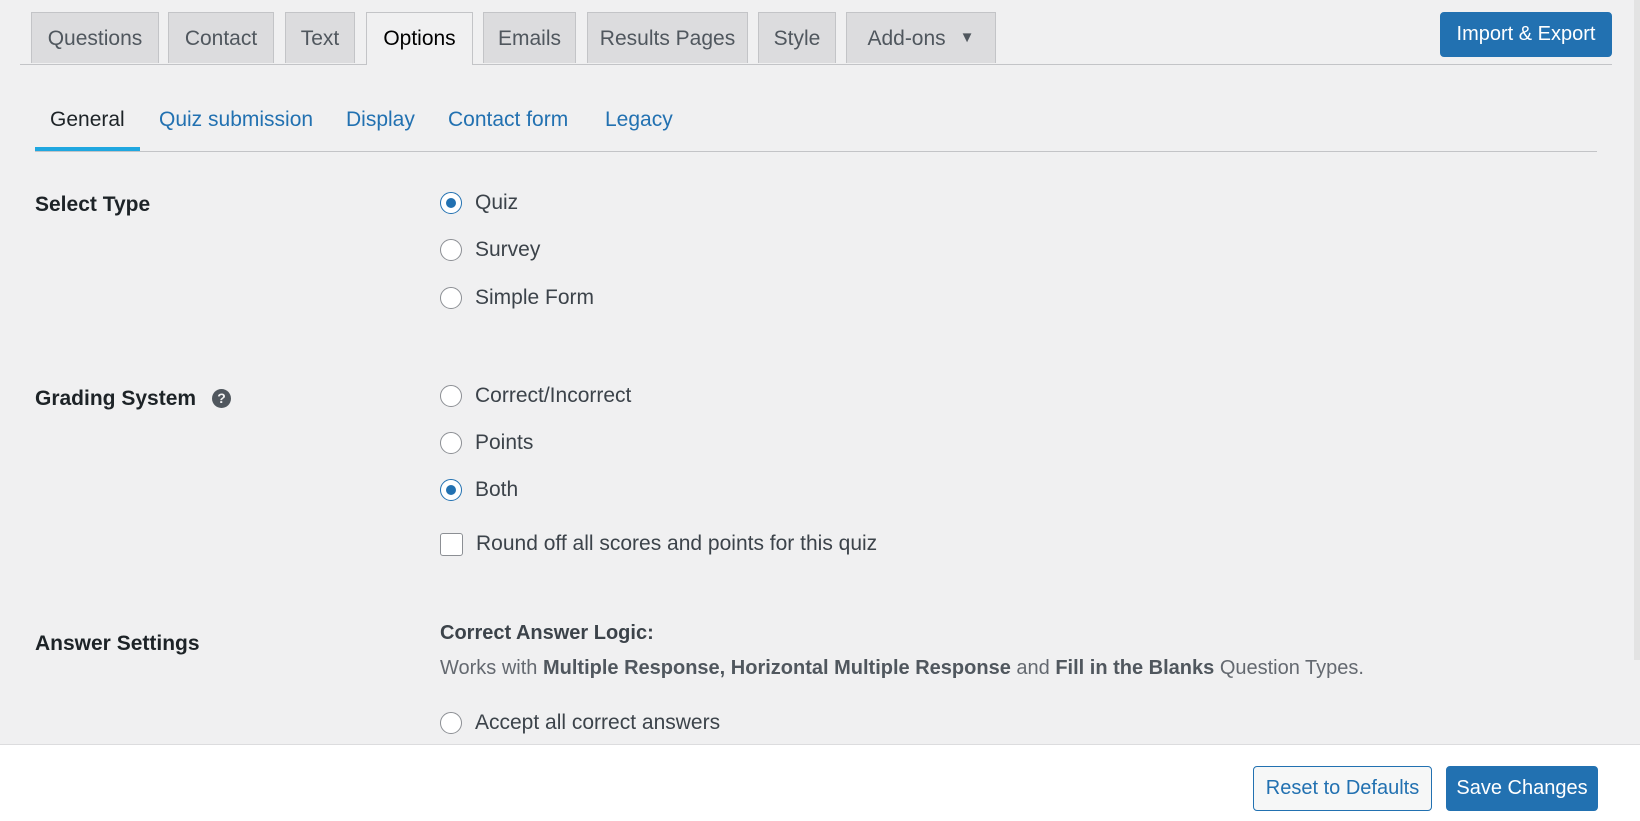 The image size is (1640, 821). Describe the element at coordinates (535, 297) in the screenshot. I see `type-simple-form-label: Simple Form` at that location.